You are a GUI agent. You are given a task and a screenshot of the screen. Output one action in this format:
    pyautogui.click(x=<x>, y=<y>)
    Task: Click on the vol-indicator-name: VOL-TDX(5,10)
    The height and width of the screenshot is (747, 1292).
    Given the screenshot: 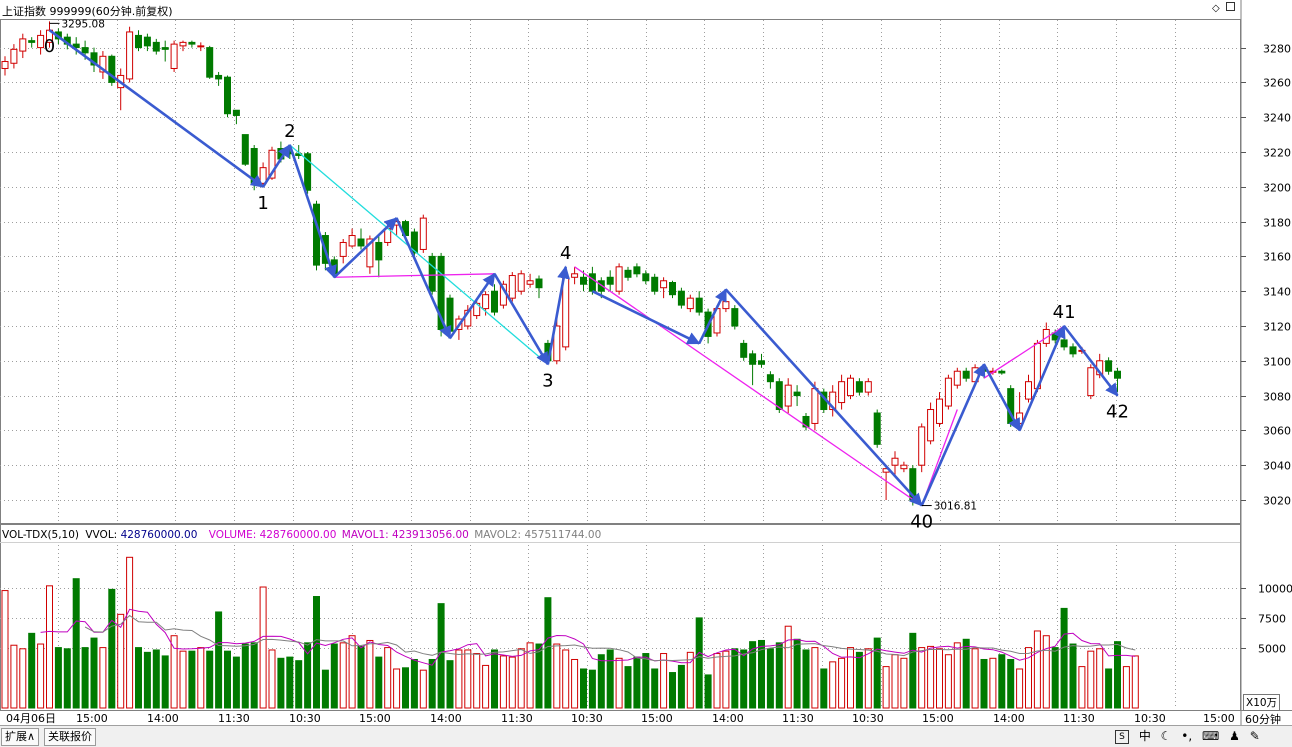 What is the action you would take?
    pyautogui.click(x=41, y=535)
    